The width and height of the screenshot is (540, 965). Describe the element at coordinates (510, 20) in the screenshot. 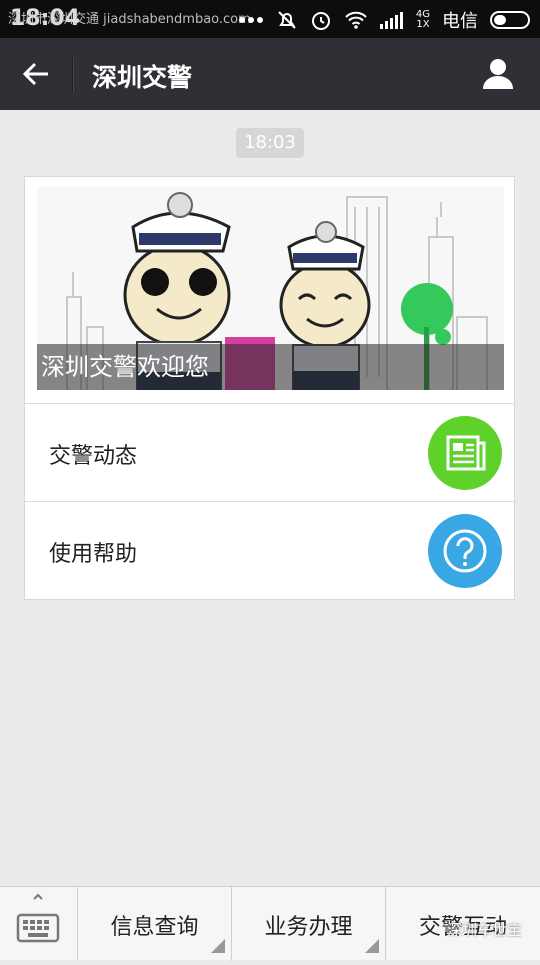

I see `battery-icon` at that location.